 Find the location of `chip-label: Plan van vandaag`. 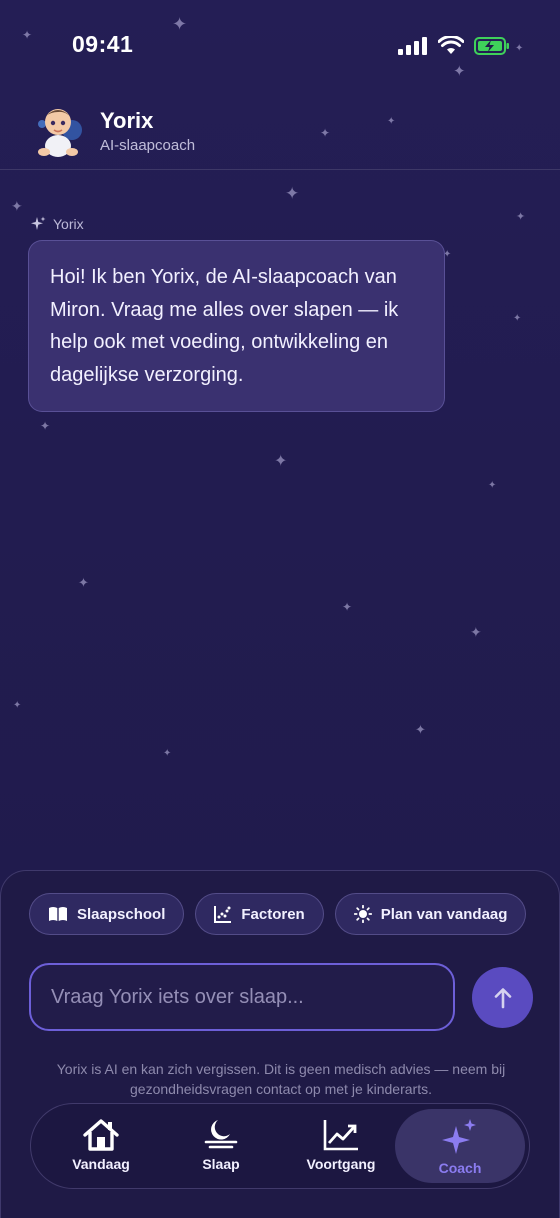

chip-label: Plan van vandaag is located at coordinates (444, 914).